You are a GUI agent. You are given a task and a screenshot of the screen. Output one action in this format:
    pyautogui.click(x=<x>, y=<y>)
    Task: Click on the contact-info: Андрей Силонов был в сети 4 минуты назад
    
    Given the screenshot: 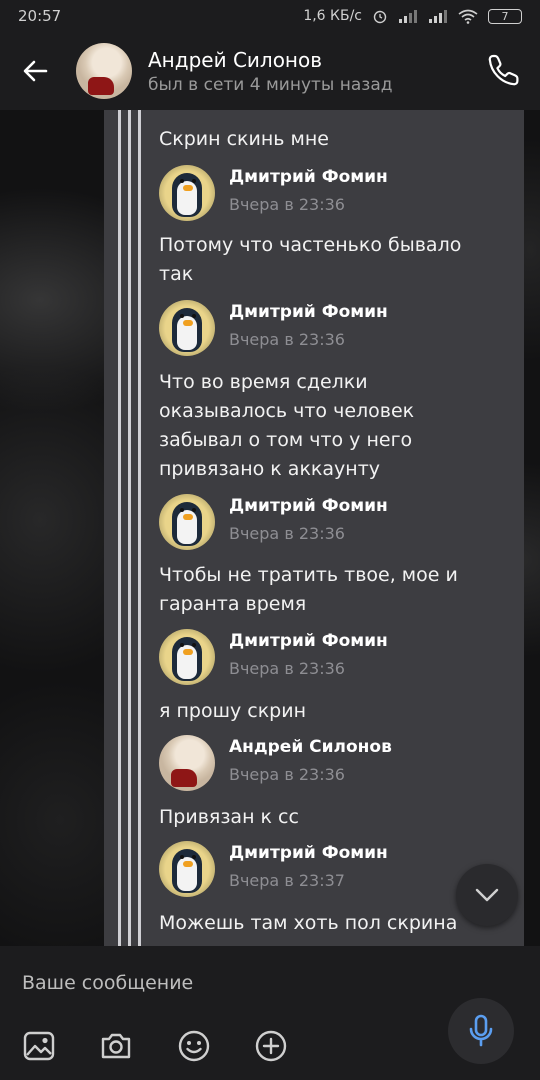 What is the action you would take?
    pyautogui.click(x=270, y=71)
    